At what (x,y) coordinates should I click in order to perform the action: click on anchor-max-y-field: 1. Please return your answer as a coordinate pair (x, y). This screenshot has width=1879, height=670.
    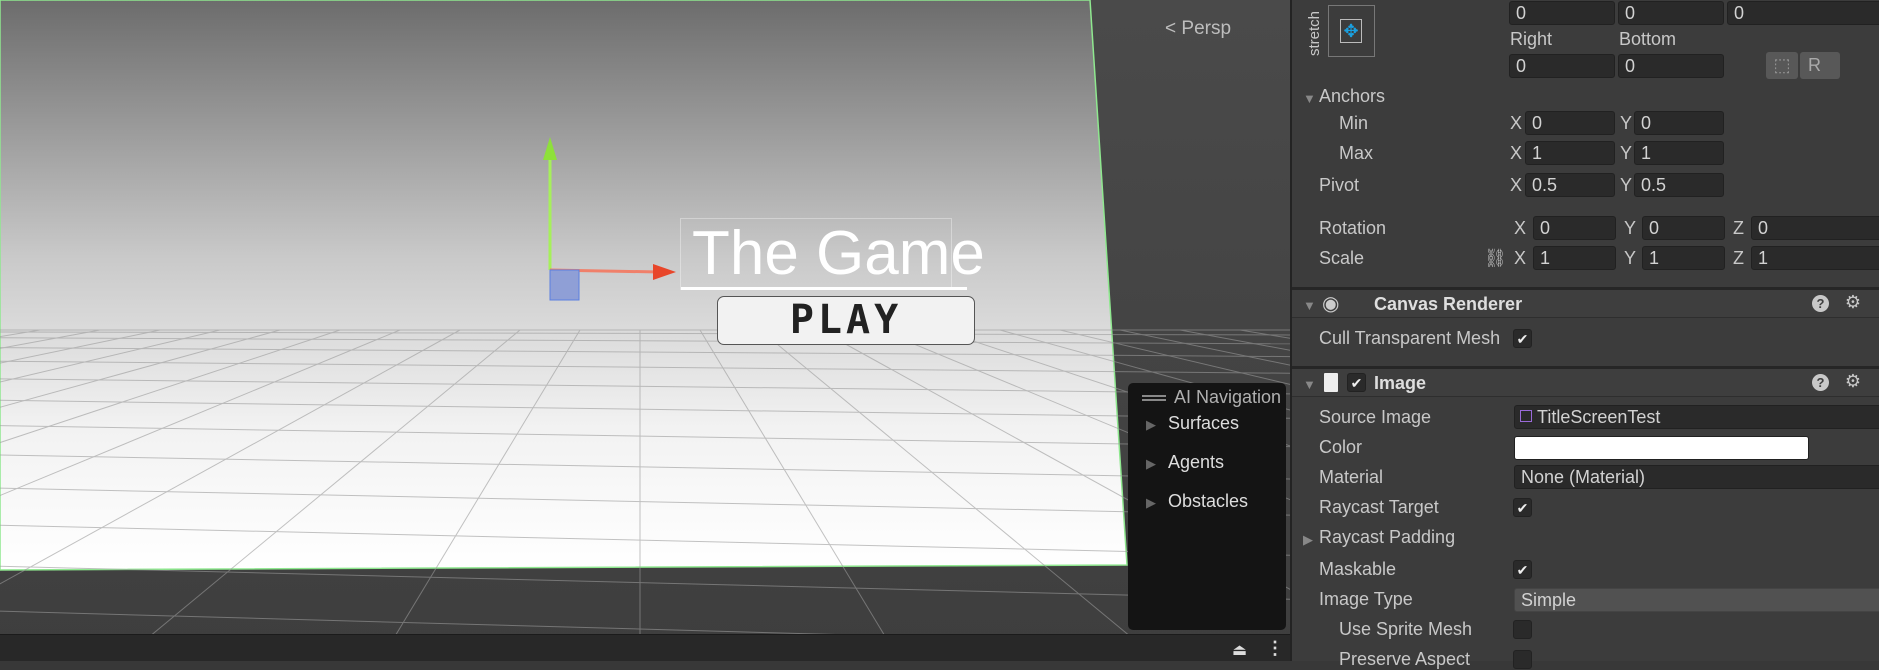
    Looking at the image, I should click on (1679, 153).